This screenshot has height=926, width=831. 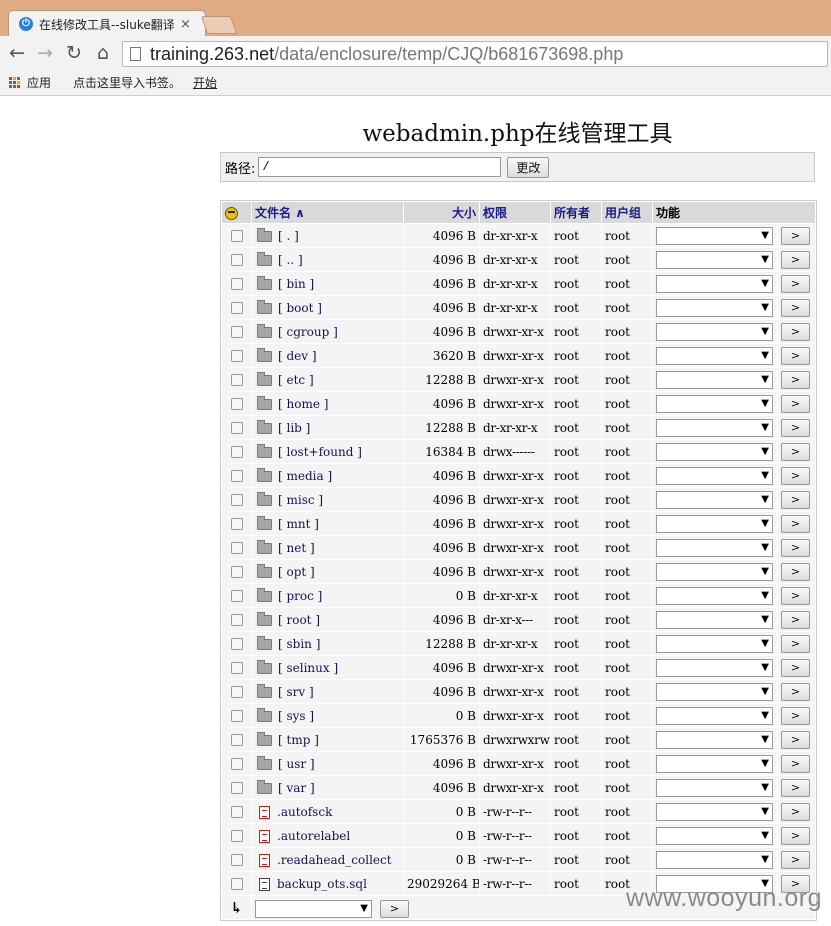 What do you see at coordinates (74, 53) in the screenshot?
I see `reload-icon: ↻` at bounding box center [74, 53].